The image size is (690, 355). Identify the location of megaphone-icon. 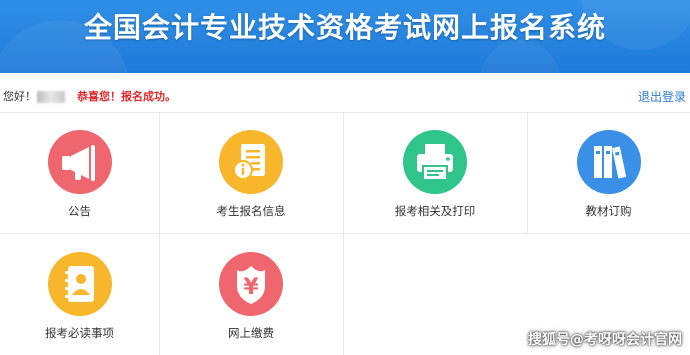
(79, 162).